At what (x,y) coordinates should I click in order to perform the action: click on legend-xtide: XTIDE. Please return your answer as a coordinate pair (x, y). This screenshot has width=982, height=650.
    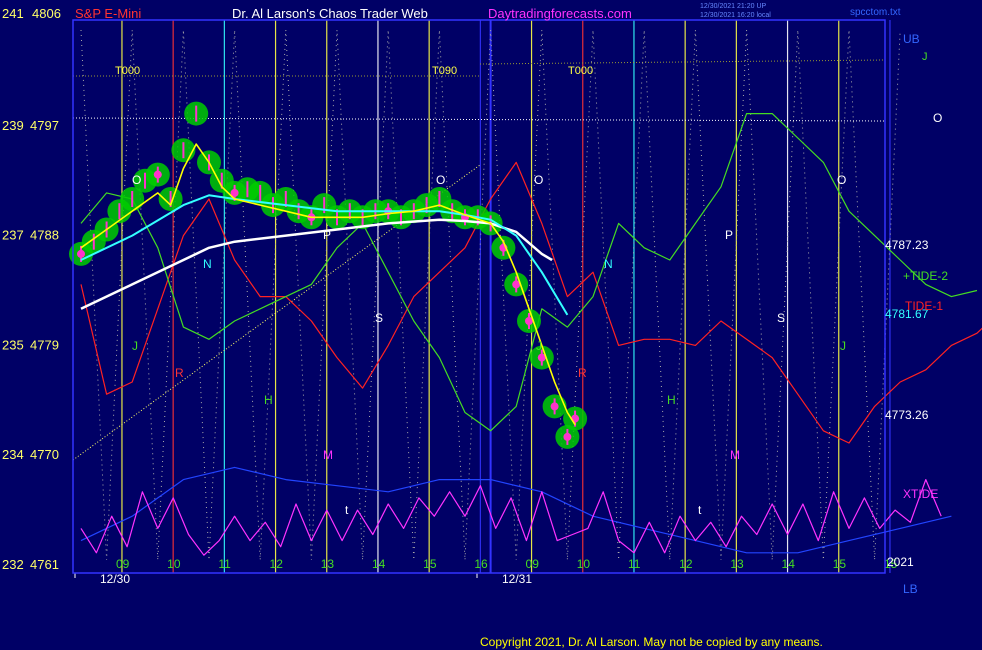
    Looking at the image, I should click on (920, 494).